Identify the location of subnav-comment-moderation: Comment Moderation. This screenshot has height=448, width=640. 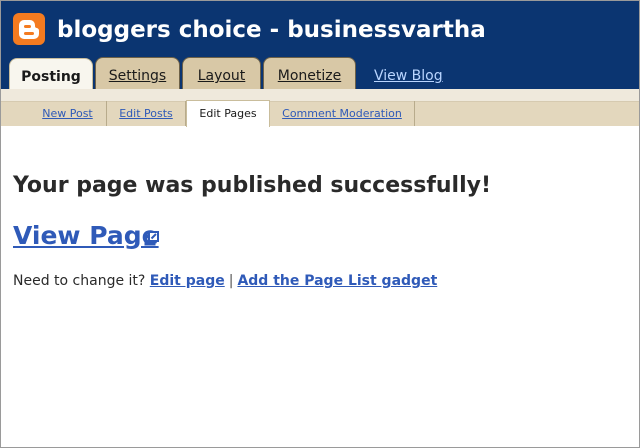
(342, 113).